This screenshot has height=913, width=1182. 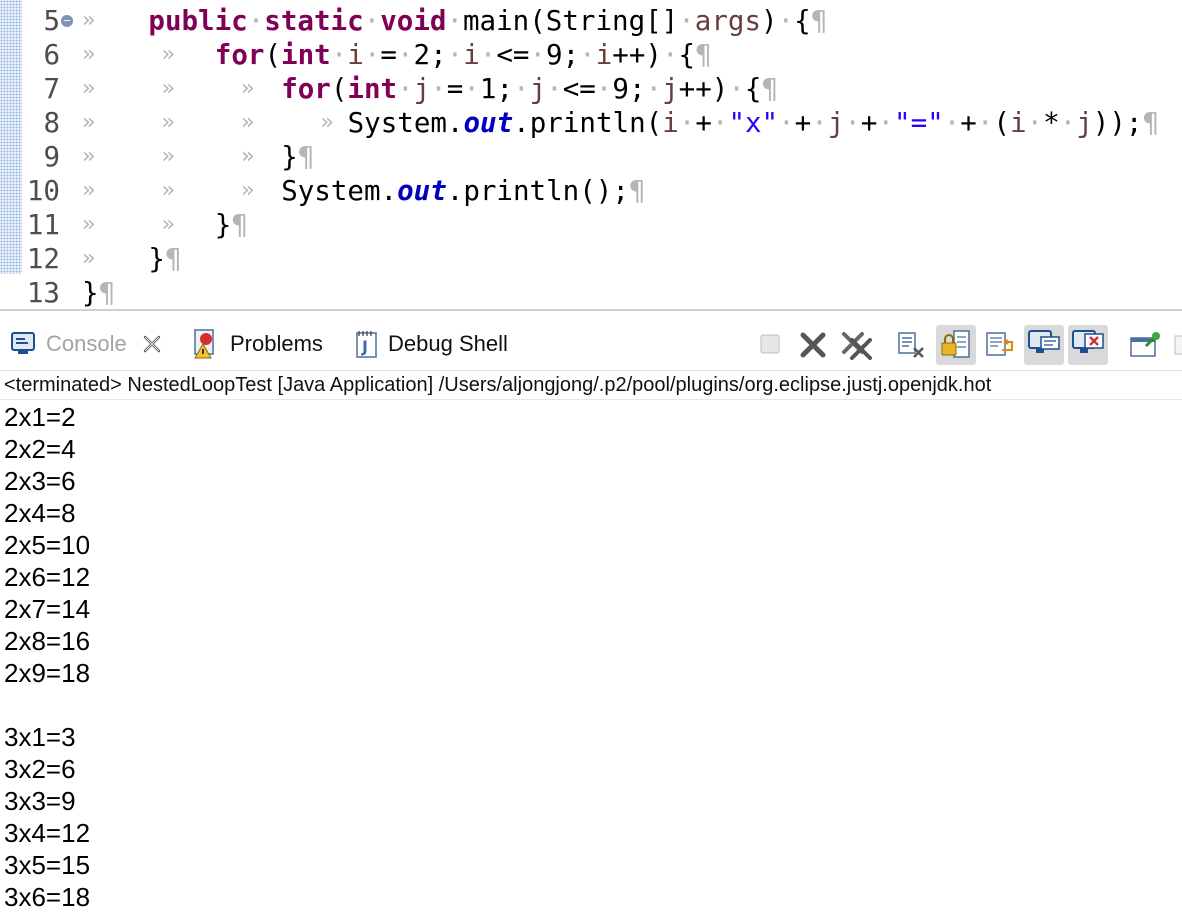 I want to click on word-wrap-icon, so click(x=999, y=345).